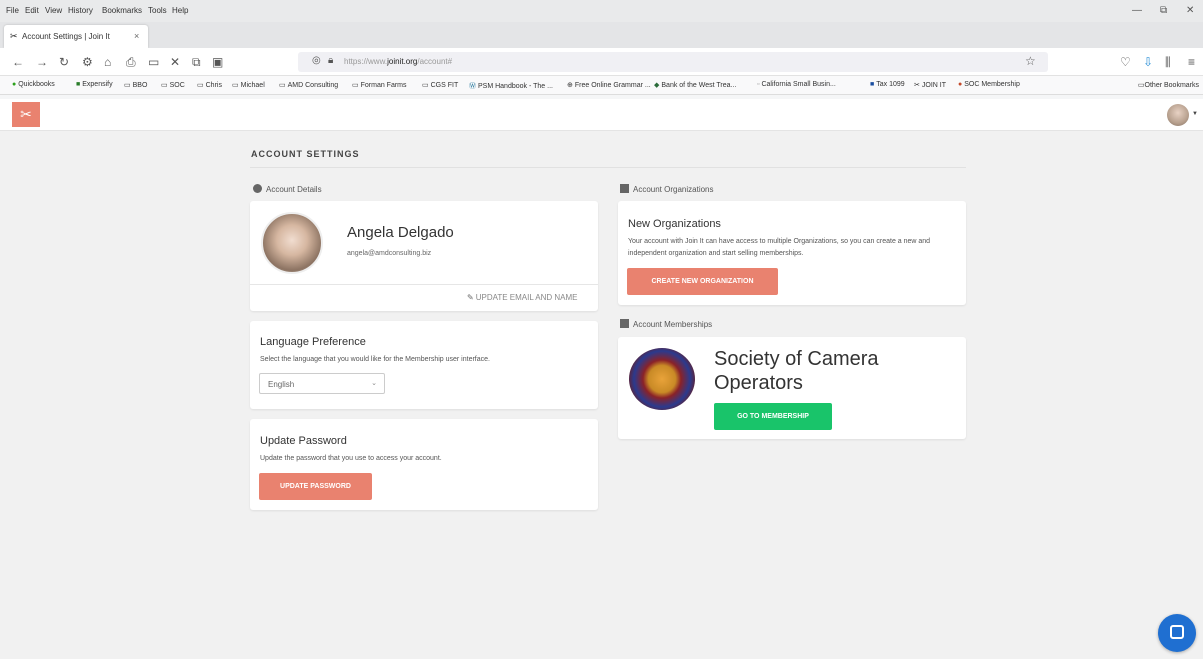 Image resolution: width=1203 pixels, height=659 pixels. What do you see at coordinates (292, 243) in the screenshot?
I see `profile-photo` at bounding box center [292, 243].